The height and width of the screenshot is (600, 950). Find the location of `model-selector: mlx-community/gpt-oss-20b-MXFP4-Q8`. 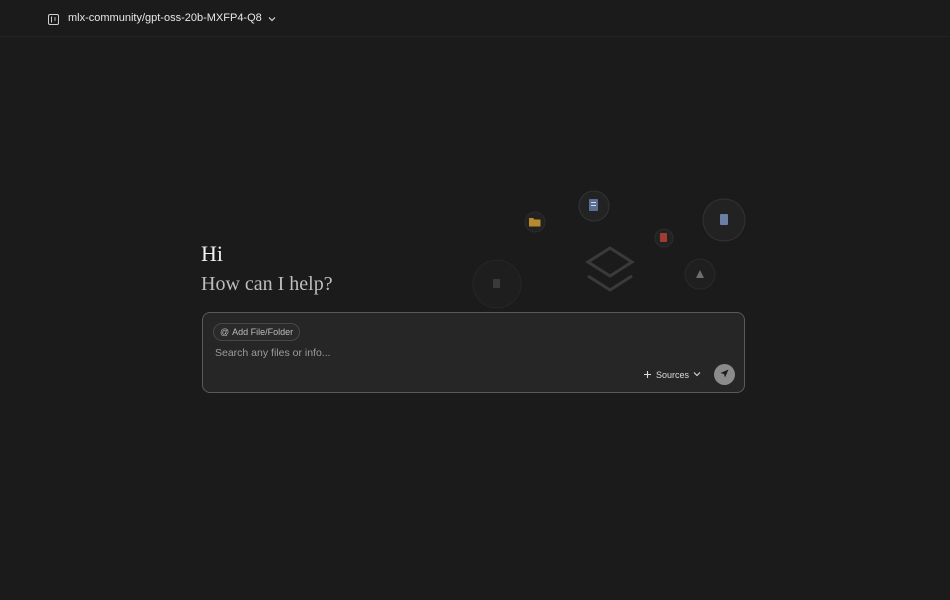

model-selector: mlx-community/gpt-oss-20b-MXFP4-Q8 is located at coordinates (172, 18).